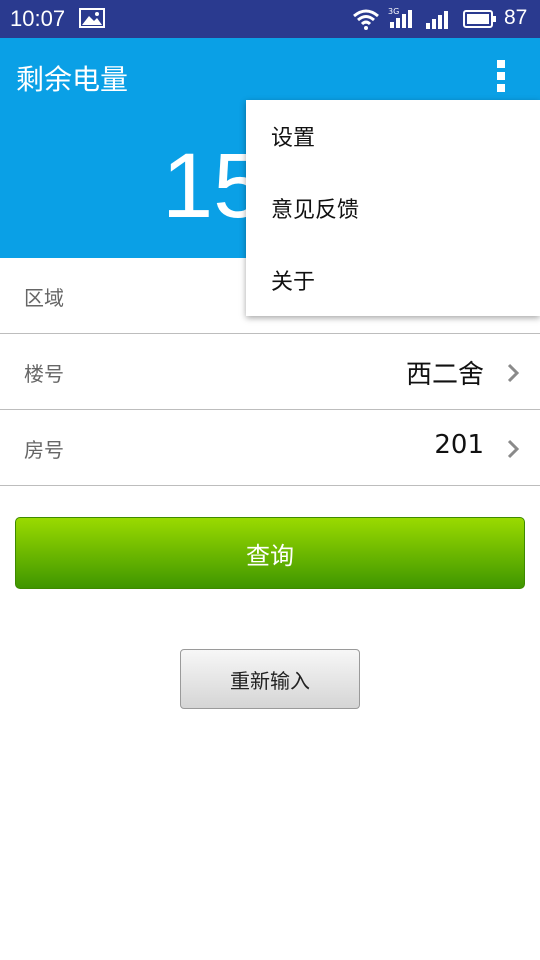 This screenshot has width=540, height=960. What do you see at coordinates (501, 78) in the screenshot?
I see `overflow-menu-icon` at bounding box center [501, 78].